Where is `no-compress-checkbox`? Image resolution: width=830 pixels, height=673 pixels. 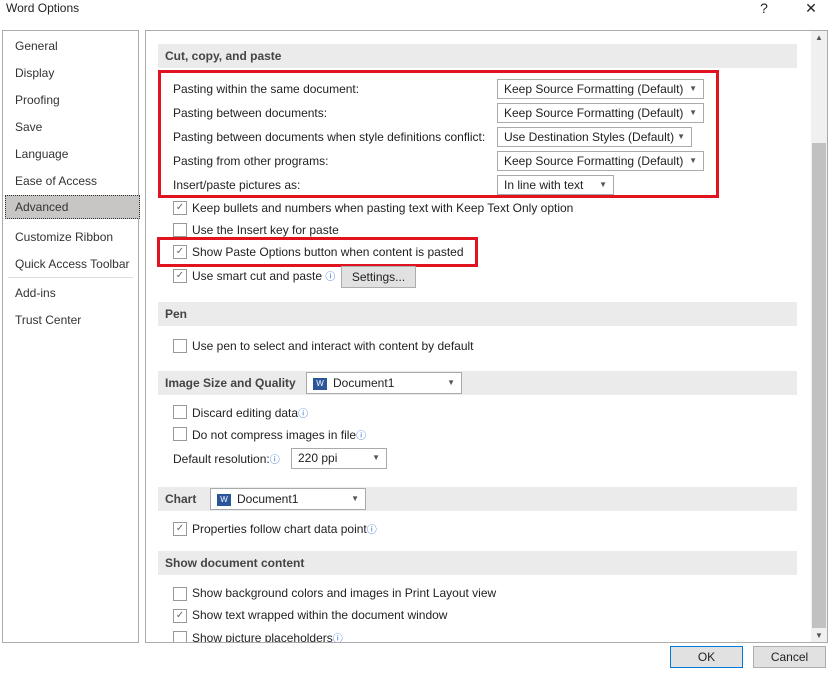 no-compress-checkbox is located at coordinates (180, 434).